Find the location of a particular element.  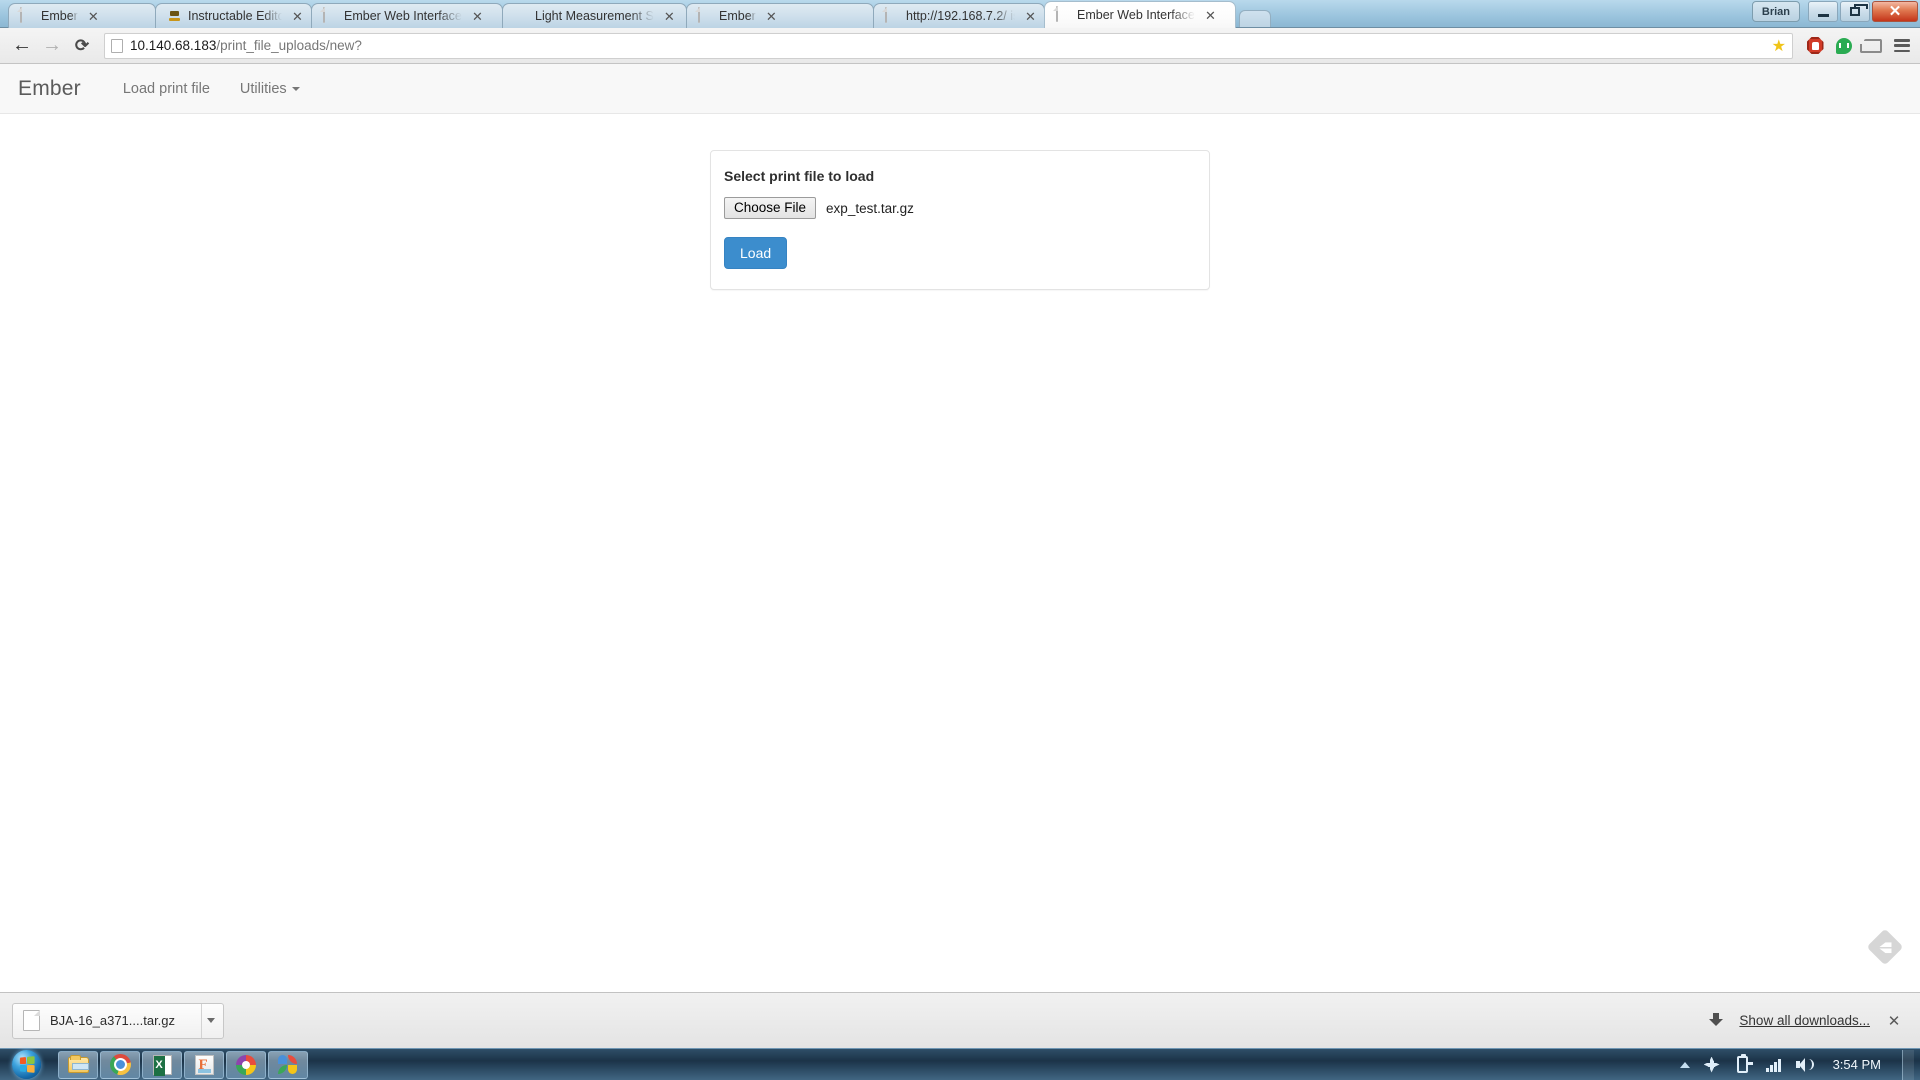

windows-taskbar: 3:54 PM is located at coordinates (960, 1064).